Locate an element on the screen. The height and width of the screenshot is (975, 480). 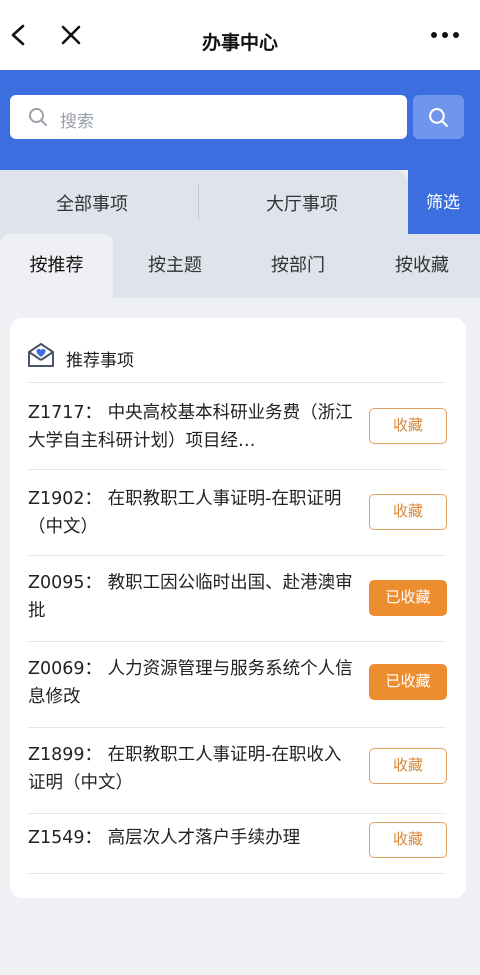
card-header: 推荐事项 is located at coordinates (238, 351).